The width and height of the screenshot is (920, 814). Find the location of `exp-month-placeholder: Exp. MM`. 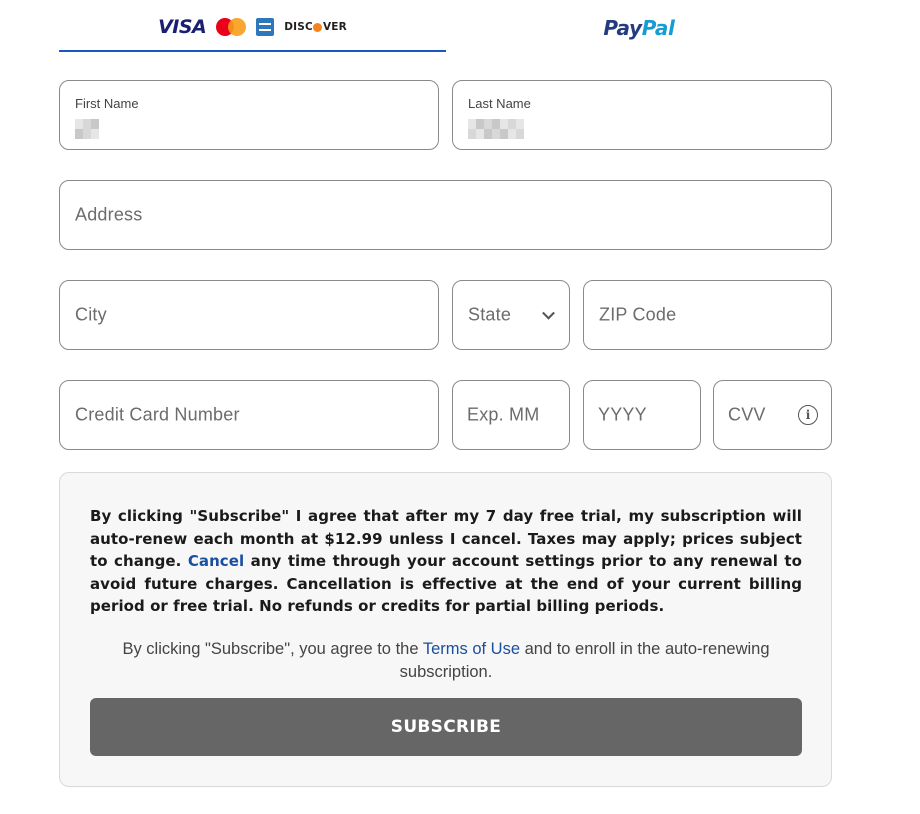

exp-month-placeholder: Exp. MM is located at coordinates (503, 414).